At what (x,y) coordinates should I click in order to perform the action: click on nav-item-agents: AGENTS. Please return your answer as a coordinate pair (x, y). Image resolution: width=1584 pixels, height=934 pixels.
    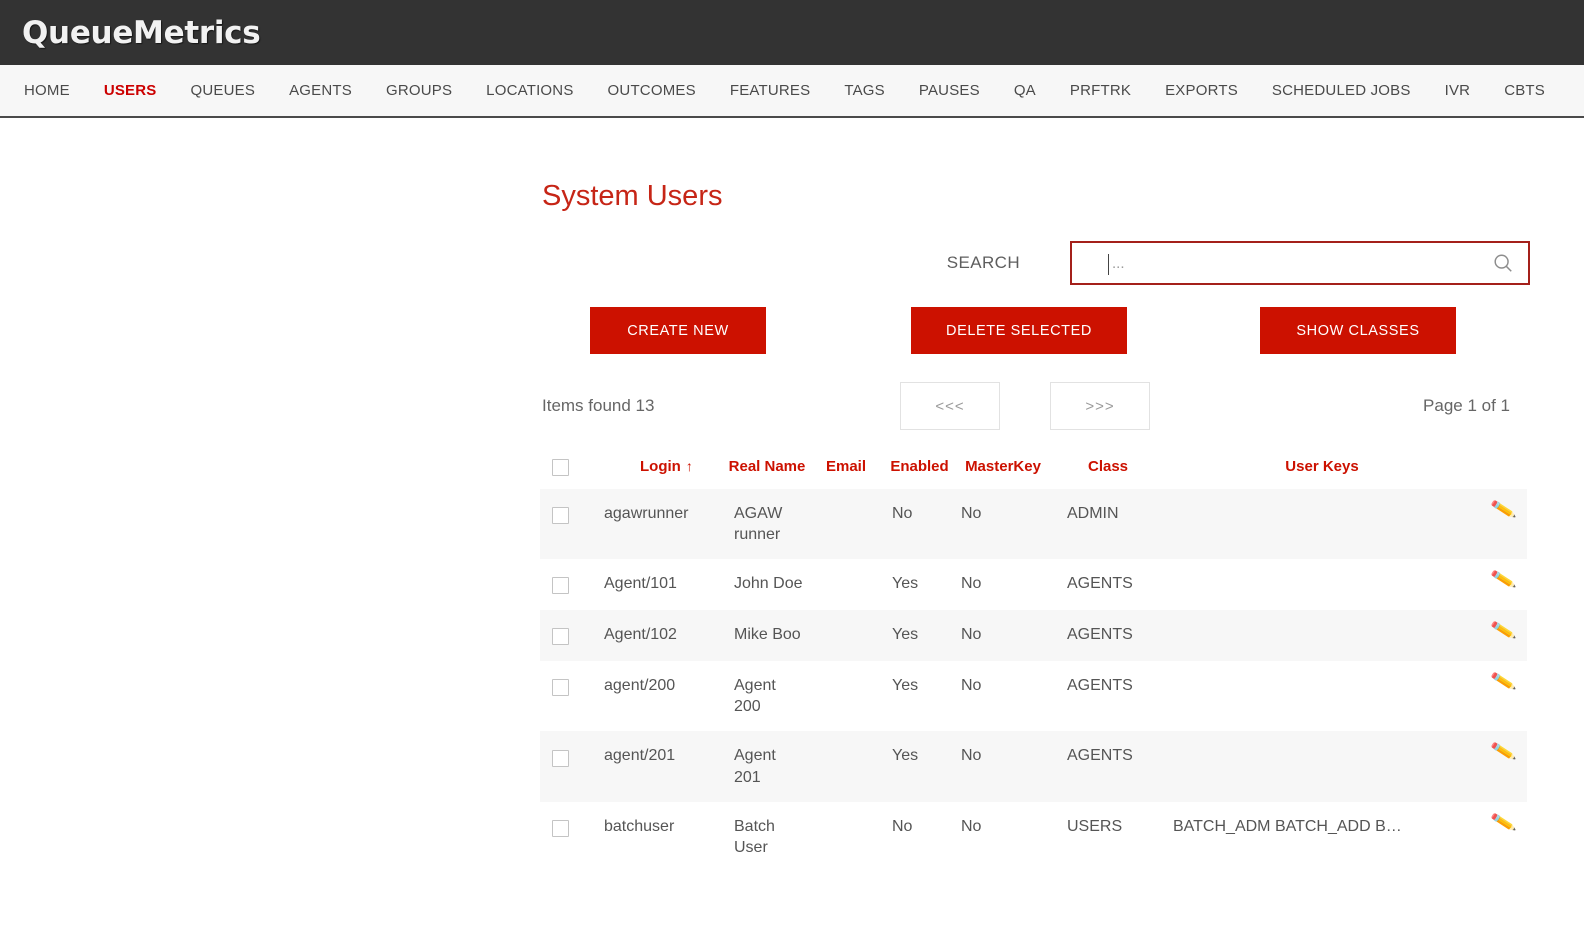
    Looking at the image, I should click on (320, 90).